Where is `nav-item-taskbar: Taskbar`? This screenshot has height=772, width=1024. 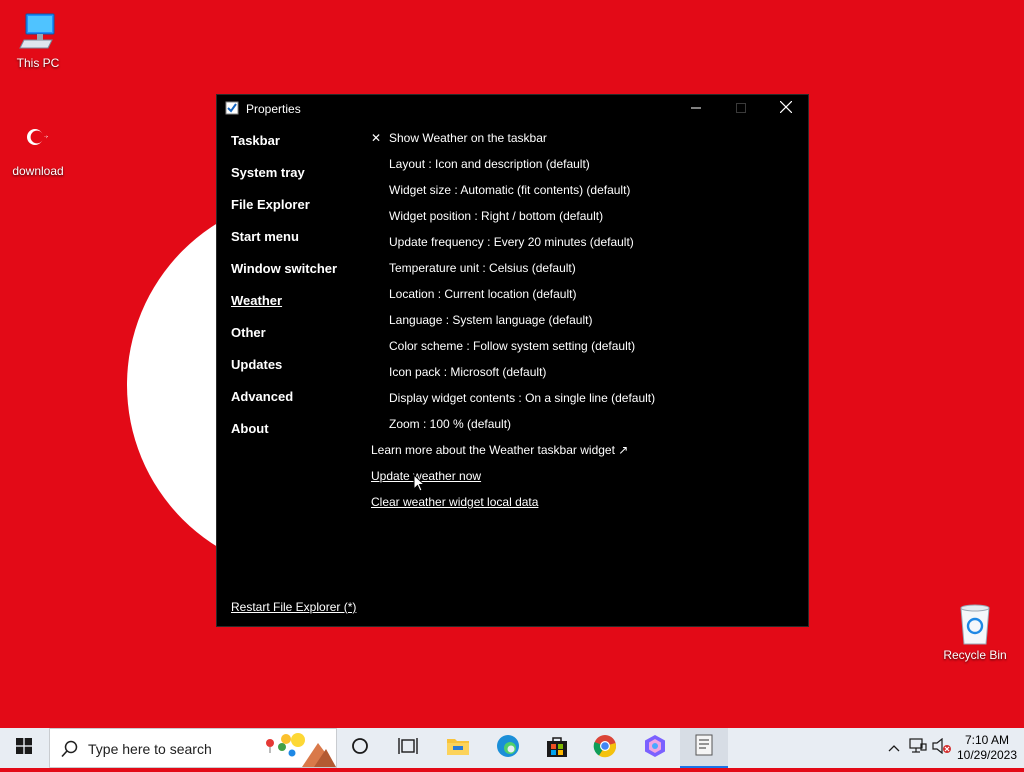 nav-item-taskbar: Taskbar is located at coordinates (284, 148).